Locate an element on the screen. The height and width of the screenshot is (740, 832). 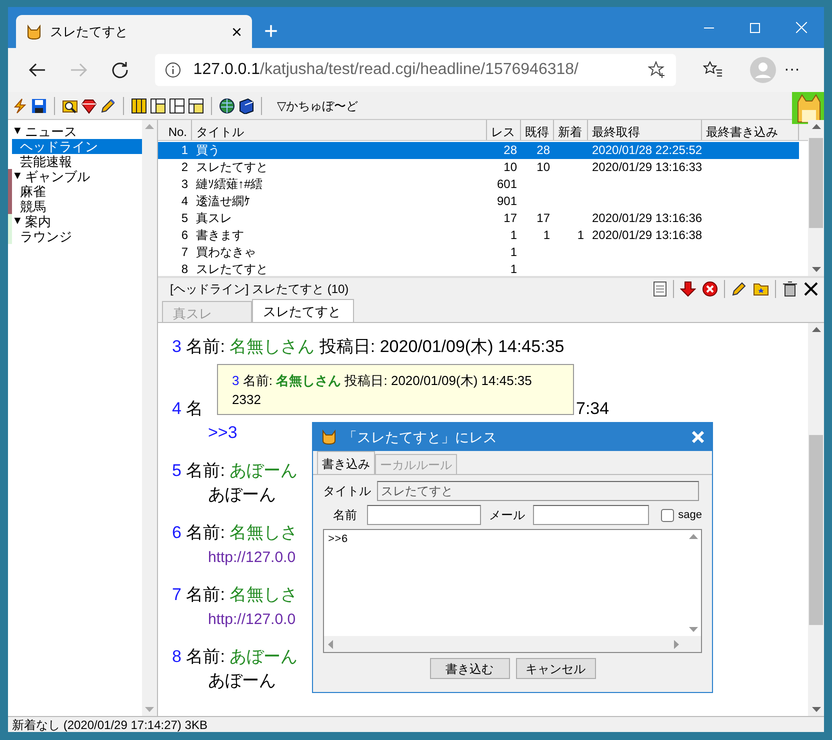
gem-icon is located at coordinates (89, 106).